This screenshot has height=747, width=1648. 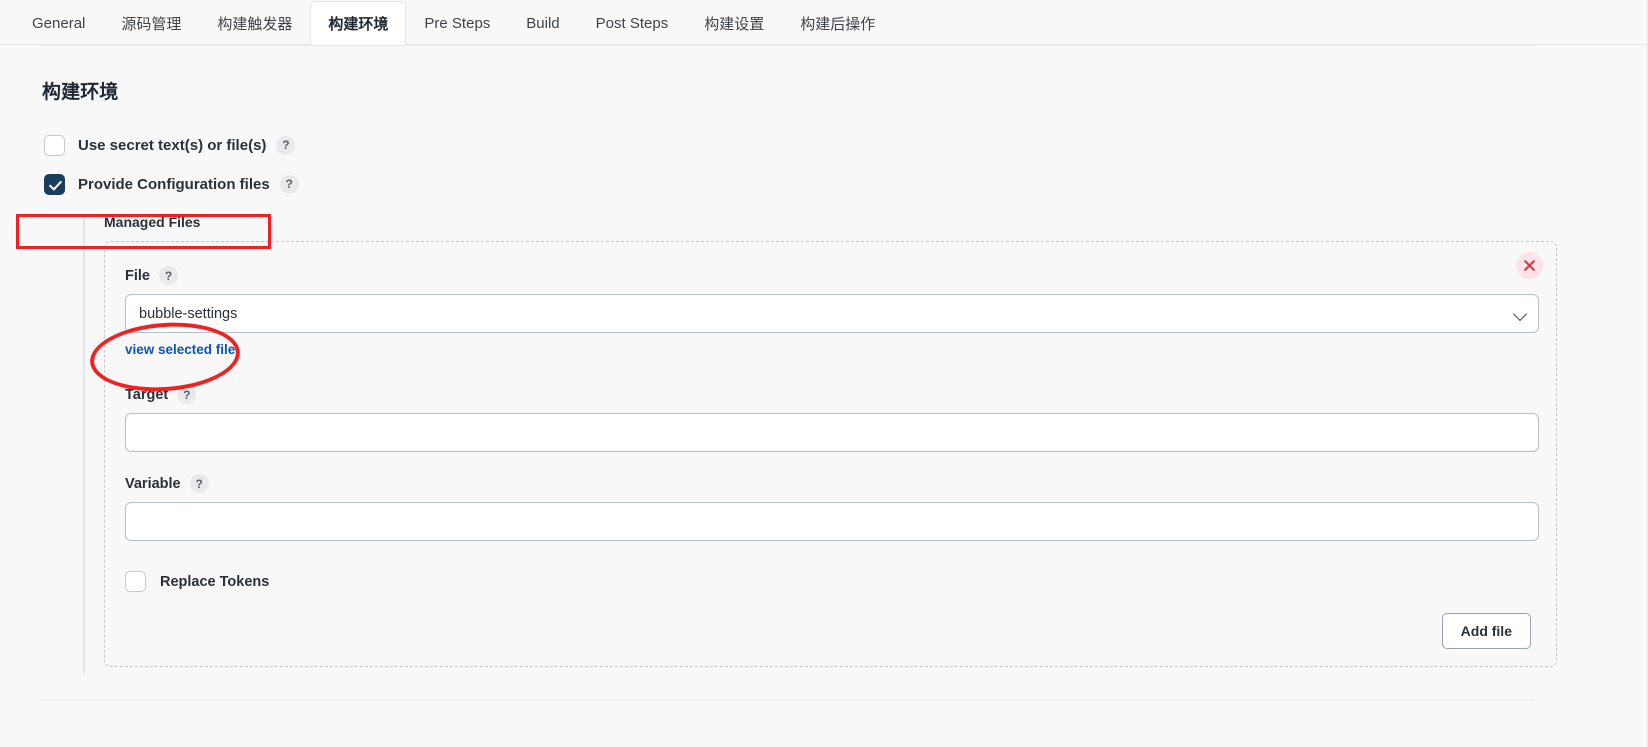 What do you see at coordinates (837, 23) in the screenshot?
I see `tab-post-build-actions: 构建后操作` at bounding box center [837, 23].